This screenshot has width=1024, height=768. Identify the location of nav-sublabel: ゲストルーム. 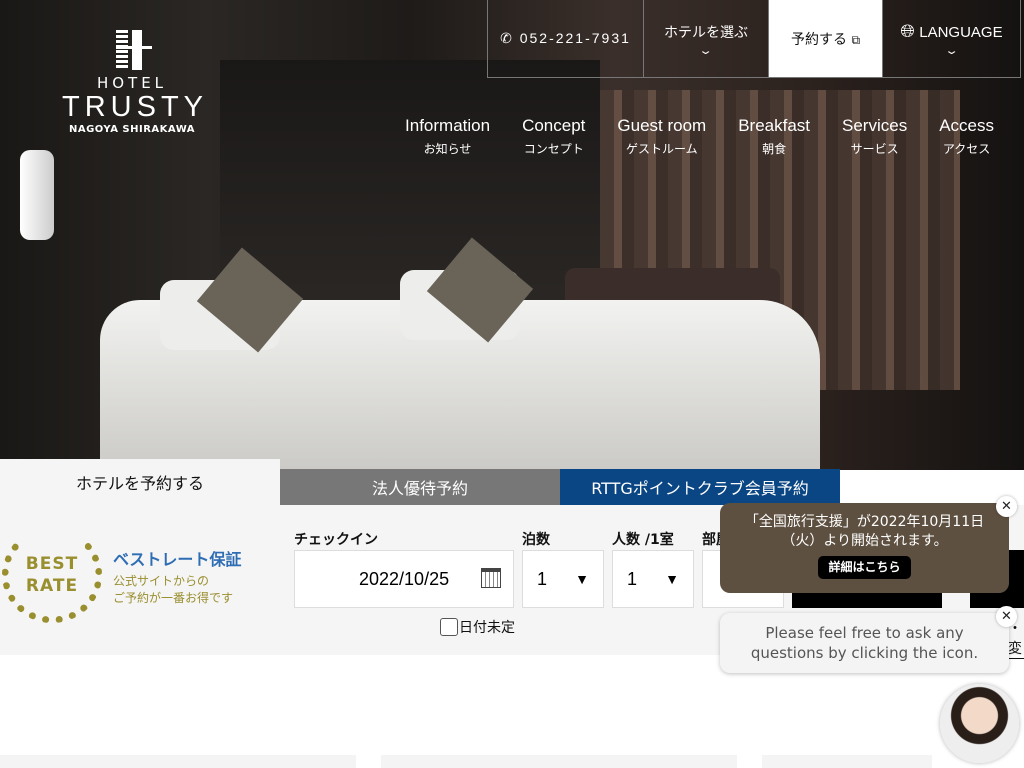
(661, 149).